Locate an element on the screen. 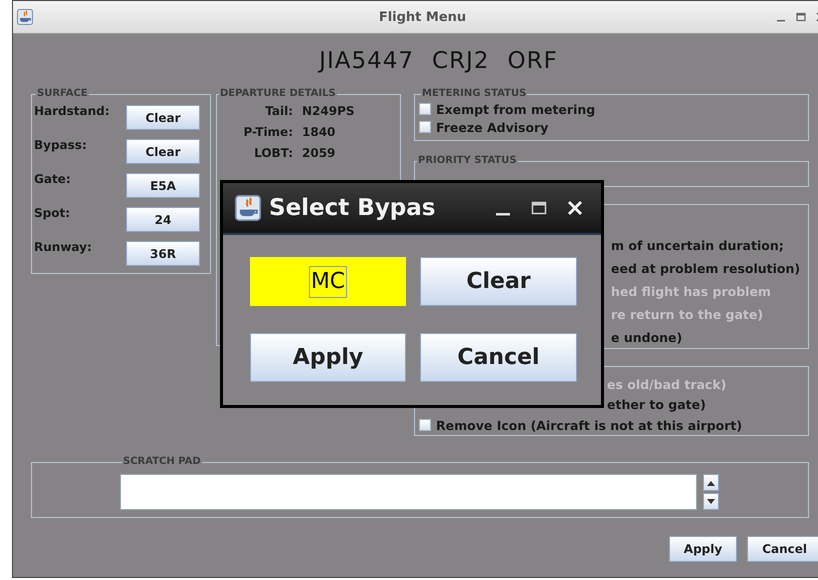  value-button: 36R is located at coordinates (163, 253).